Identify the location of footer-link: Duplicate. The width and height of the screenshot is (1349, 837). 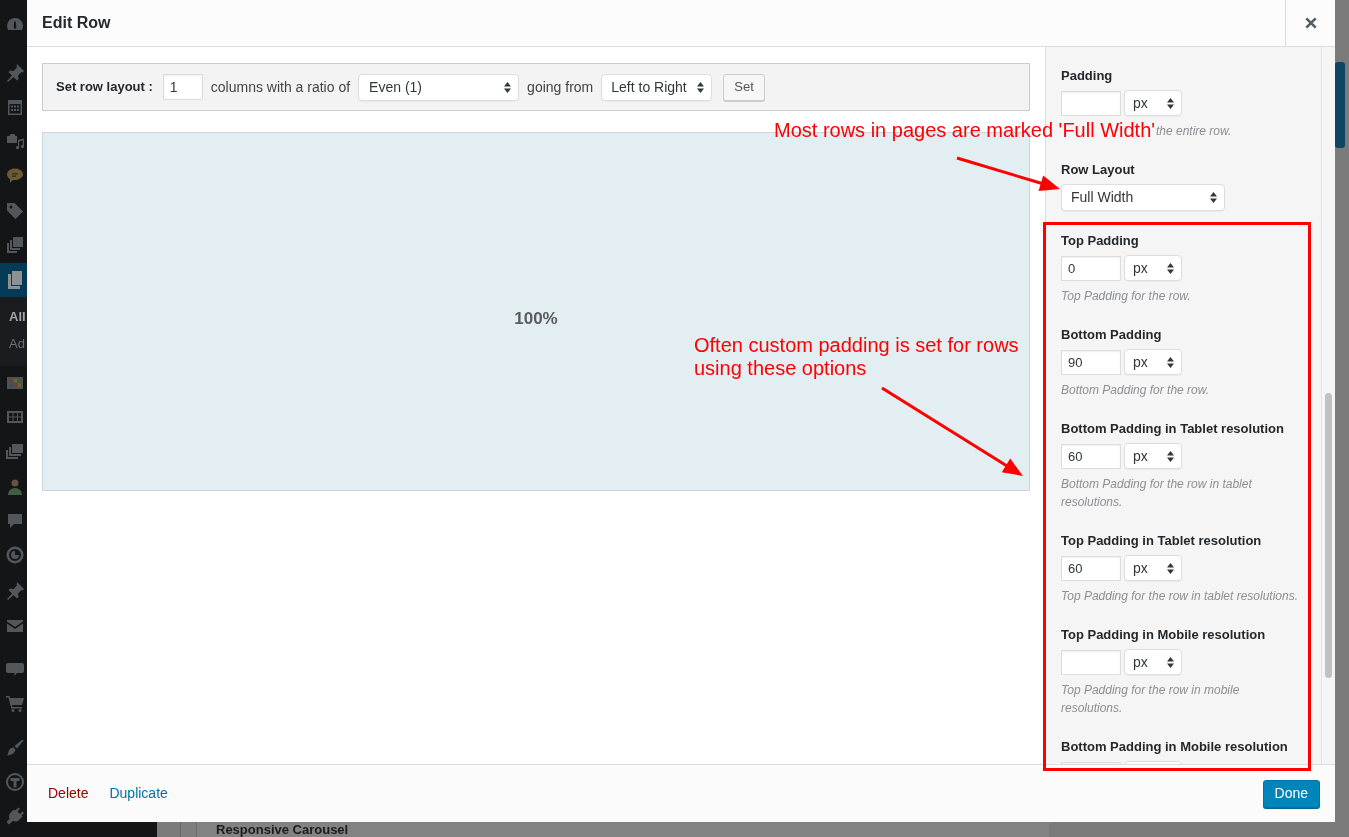
(138, 793).